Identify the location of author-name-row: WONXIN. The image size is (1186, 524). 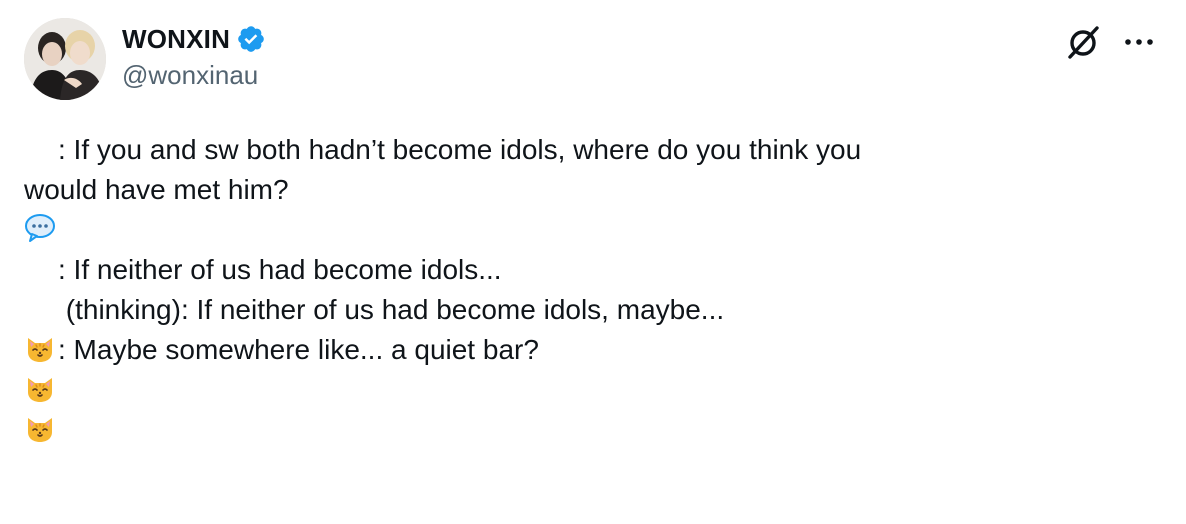
(194, 39).